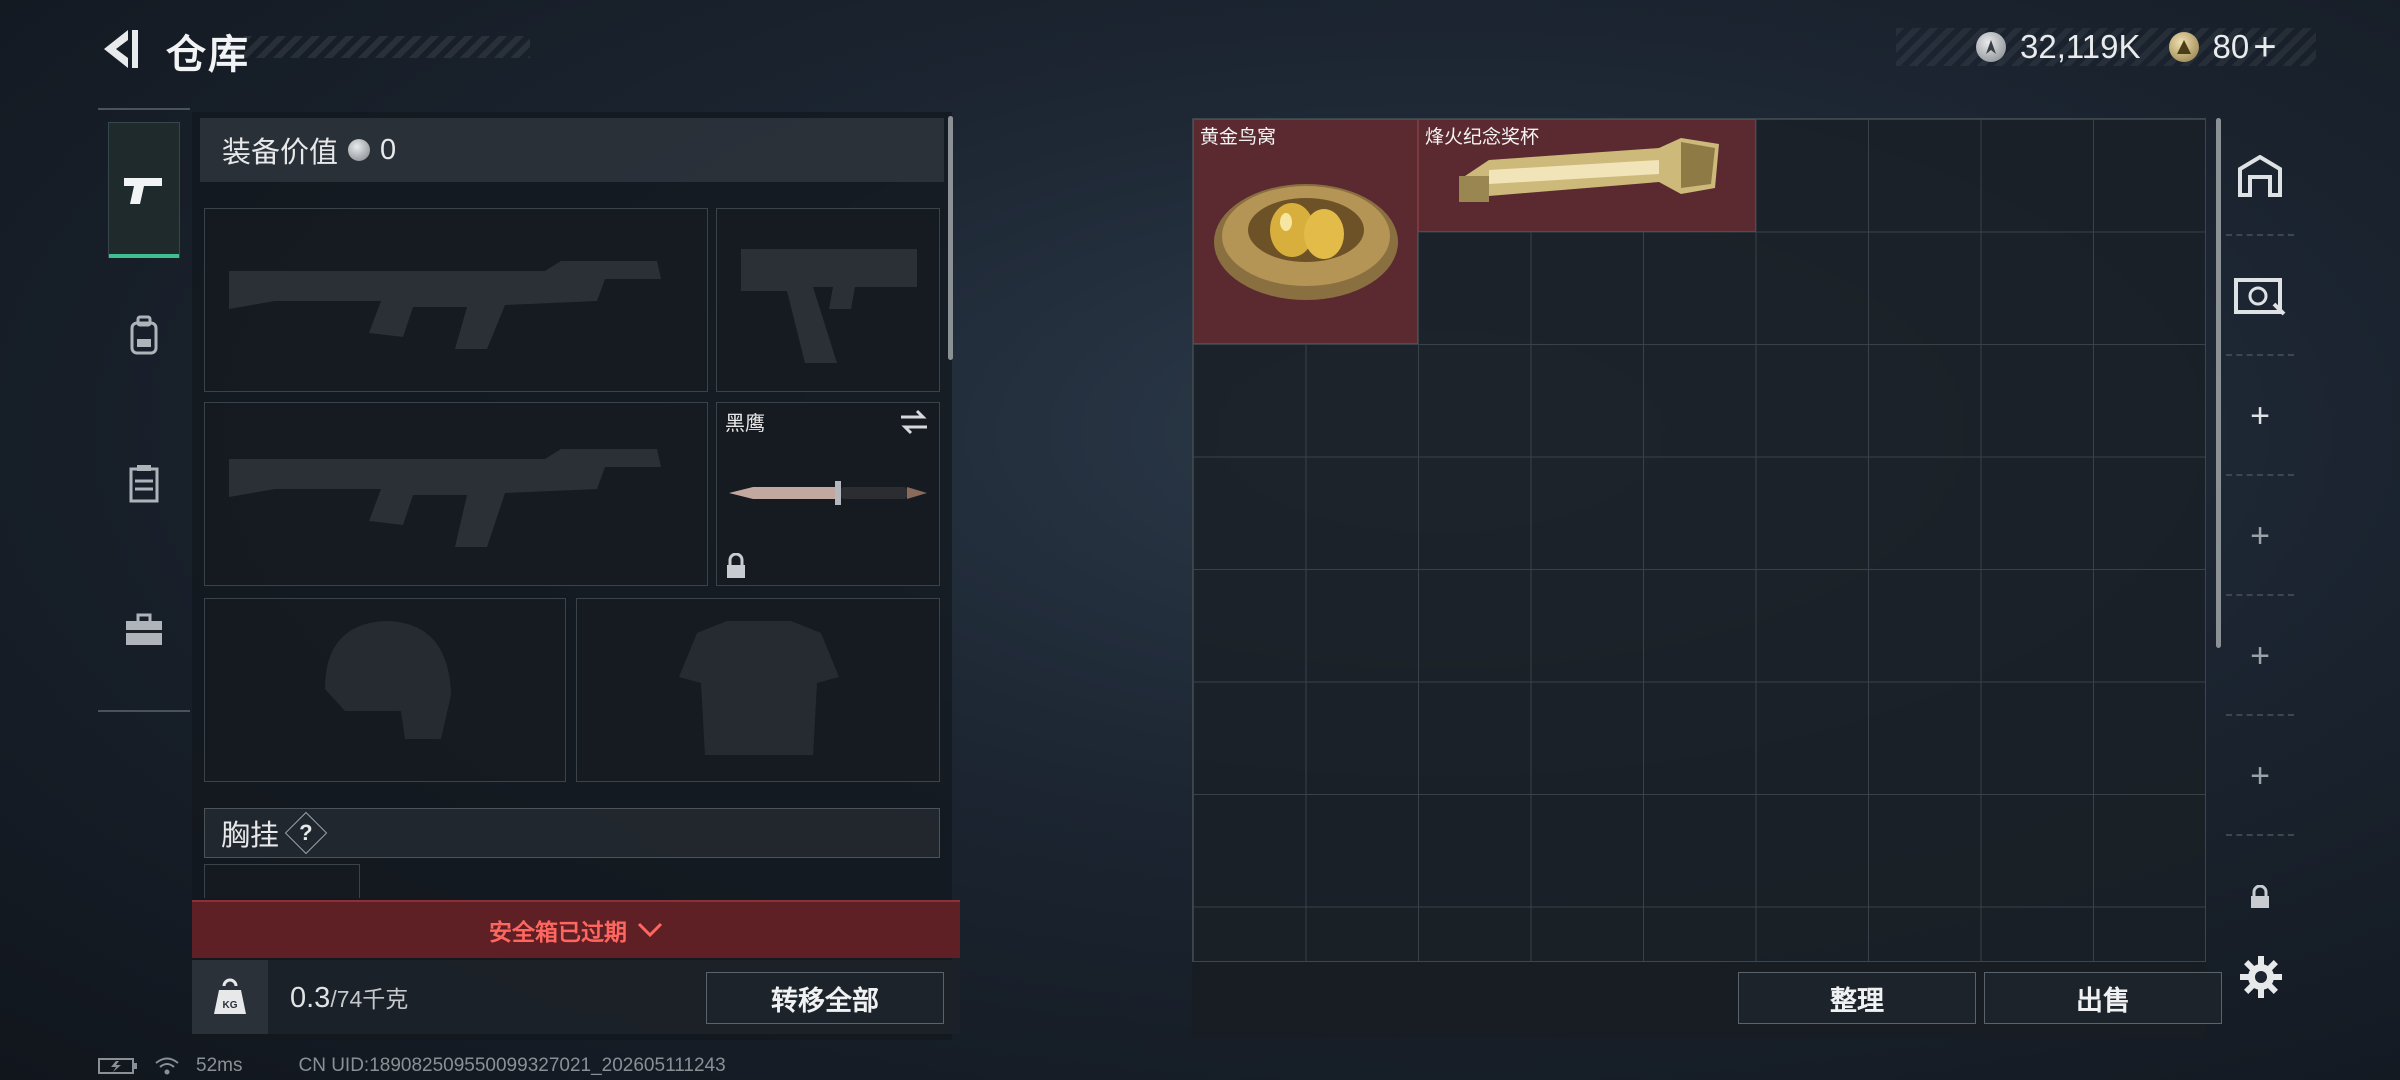 This screenshot has width=2400, height=1080. I want to click on category-toolbox, so click(144, 630).